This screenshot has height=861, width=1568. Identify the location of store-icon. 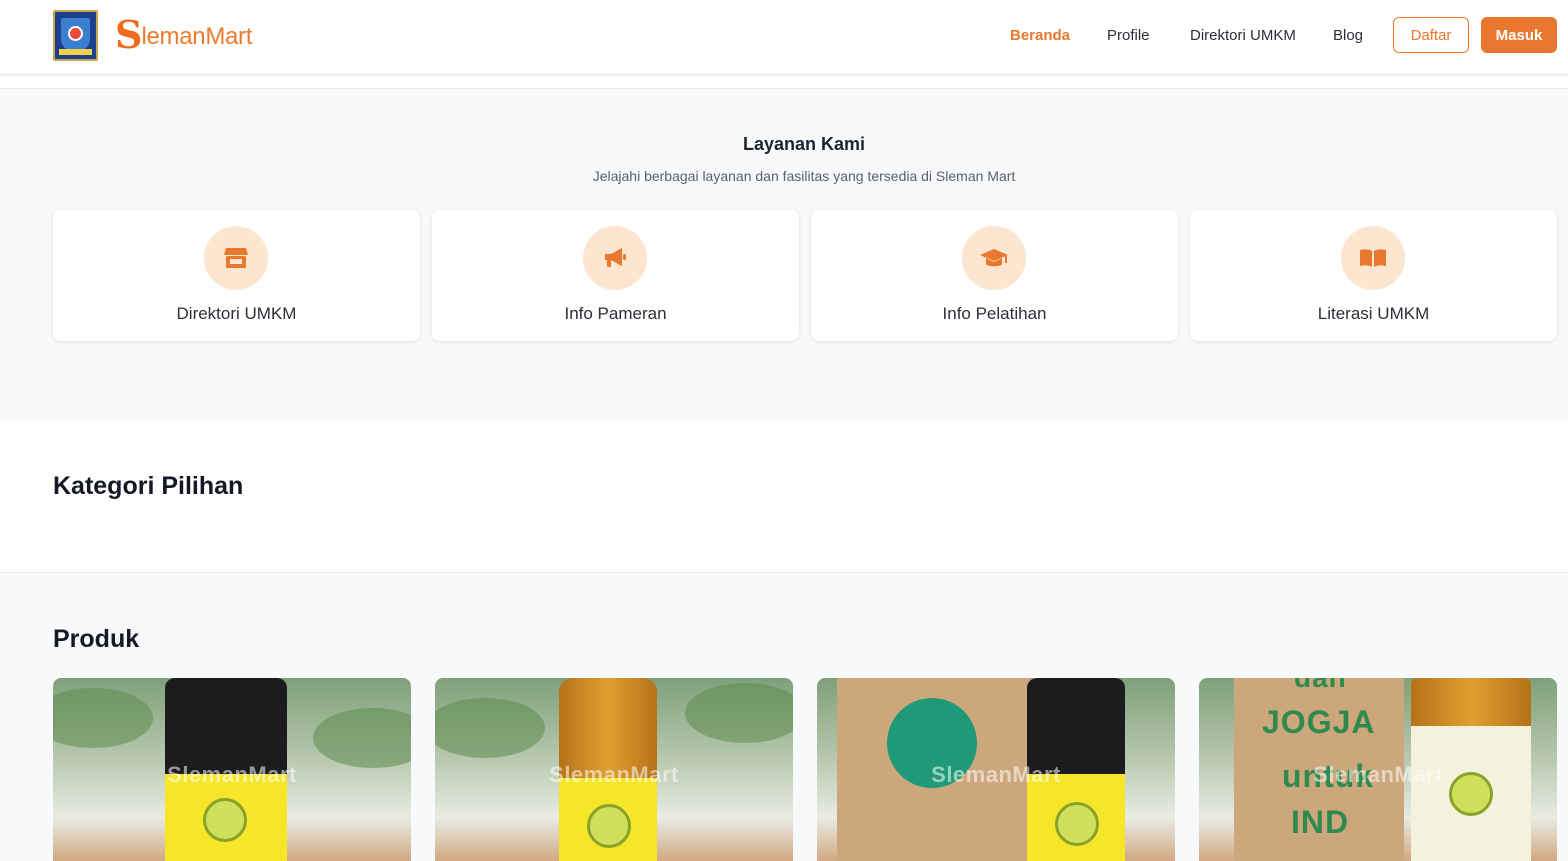
(236, 258).